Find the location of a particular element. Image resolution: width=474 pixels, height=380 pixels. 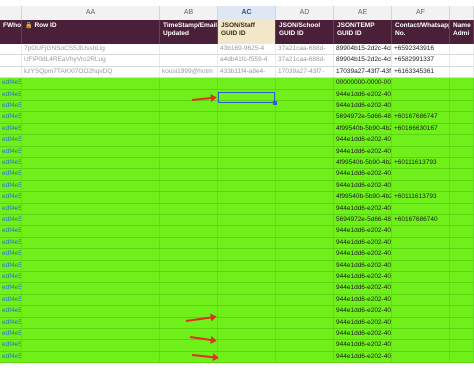

contact-cell: +6582991337 is located at coordinates (421, 60).